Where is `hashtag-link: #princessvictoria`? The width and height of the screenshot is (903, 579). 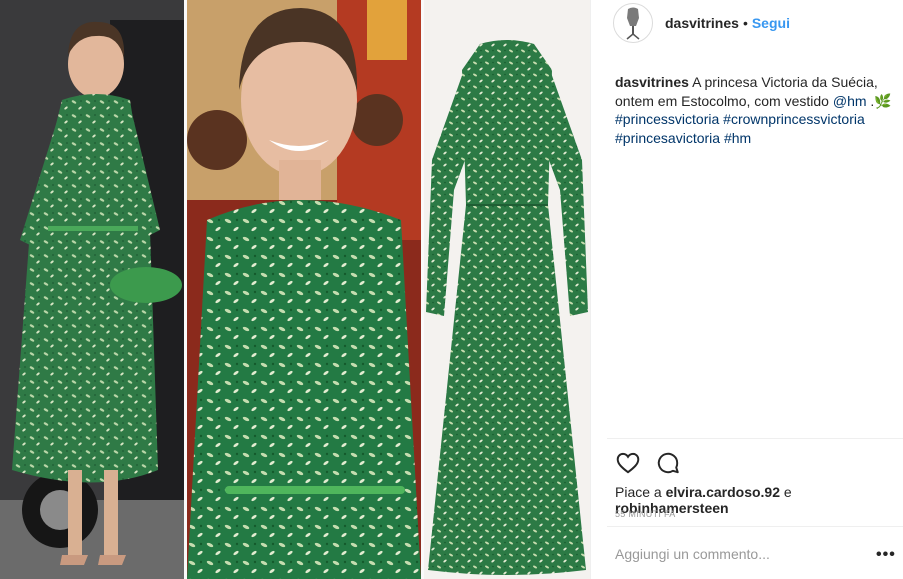
hashtag-link: #princessvictoria is located at coordinates (667, 119).